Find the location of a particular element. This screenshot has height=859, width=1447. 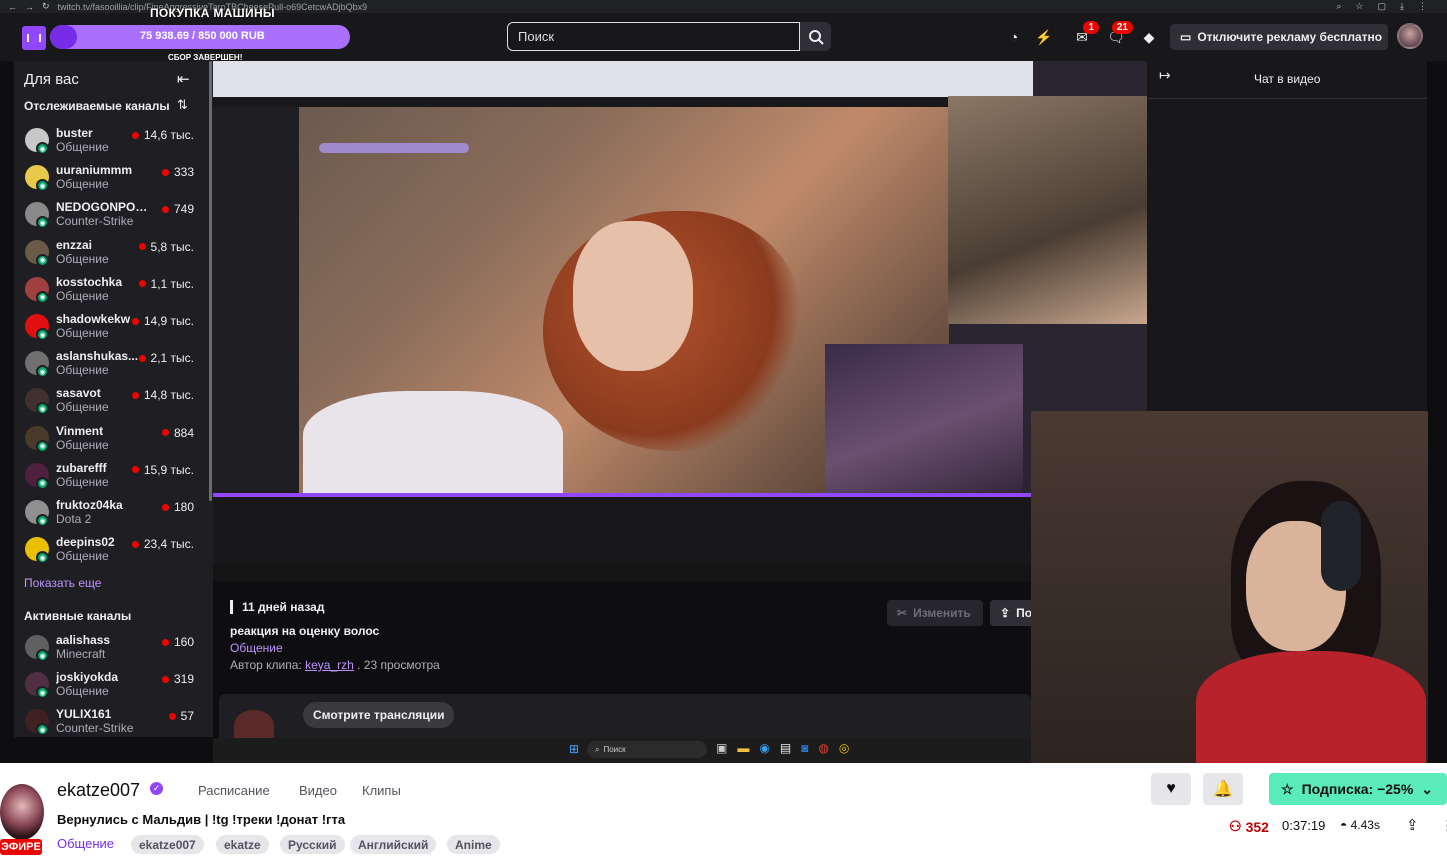

collapse-sidebar-icon: ⇤ is located at coordinates (183, 79).